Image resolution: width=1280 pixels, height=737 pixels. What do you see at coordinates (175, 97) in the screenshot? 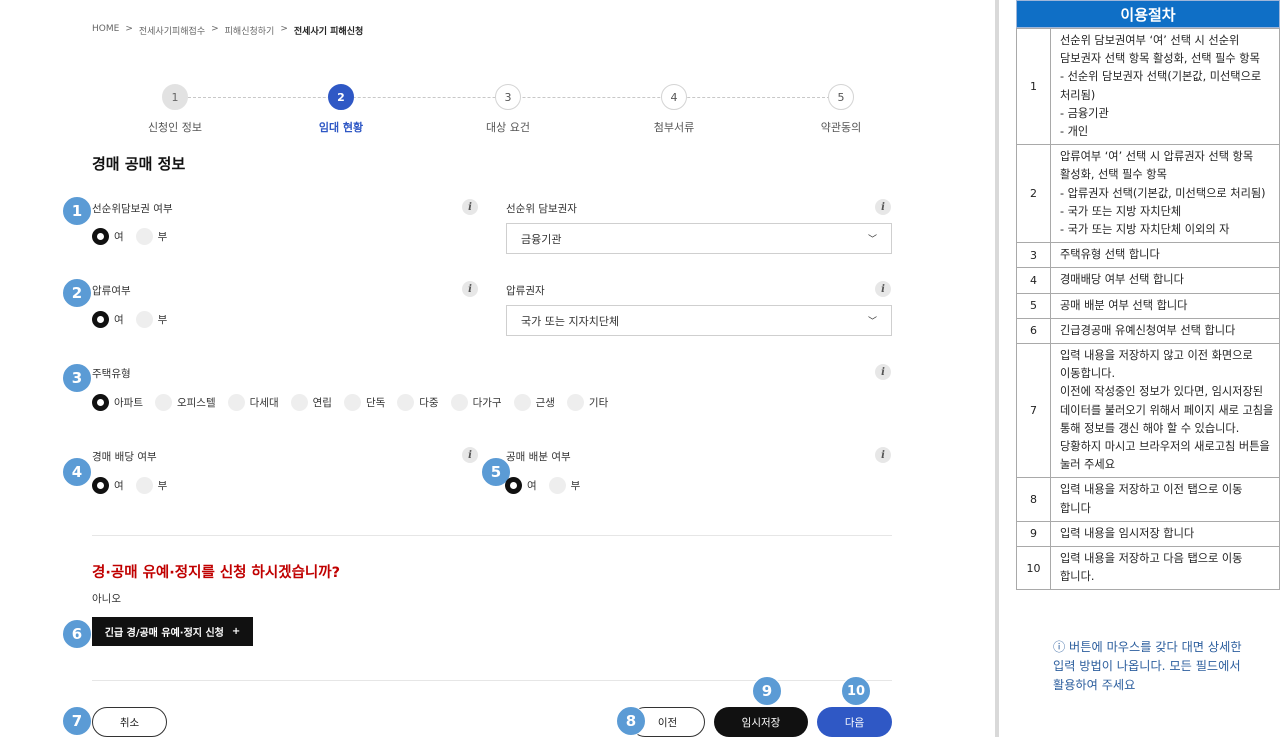
I see `step-1-circle: 1` at bounding box center [175, 97].